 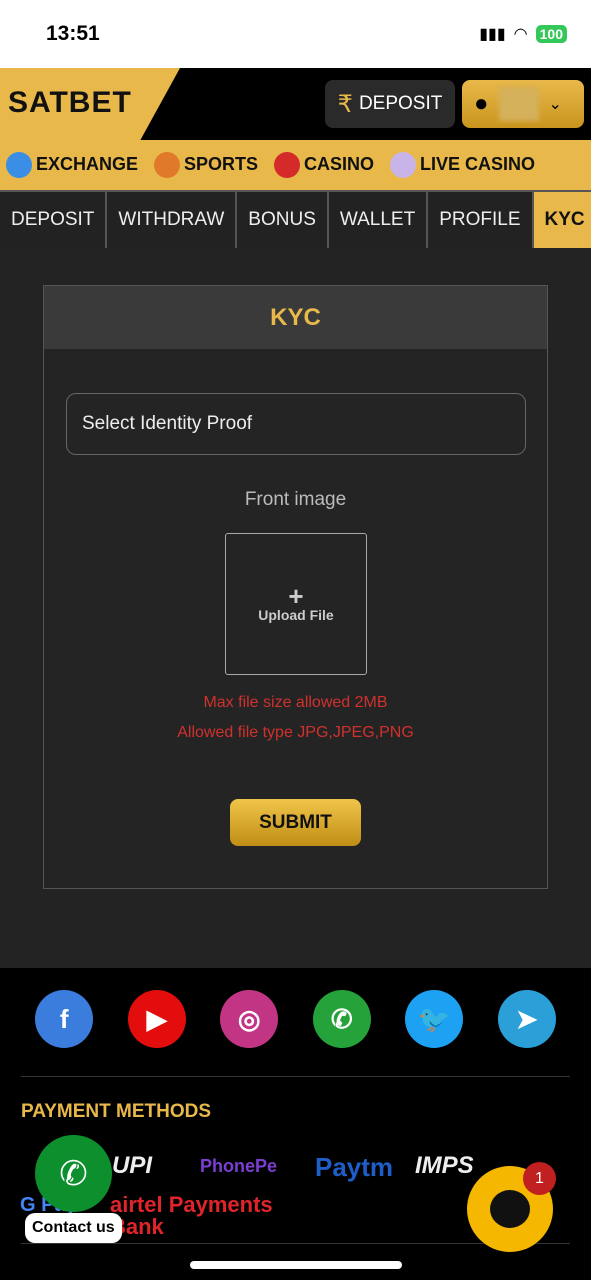 I want to click on contact-us-label: Contact us, so click(x=73, y=1228).